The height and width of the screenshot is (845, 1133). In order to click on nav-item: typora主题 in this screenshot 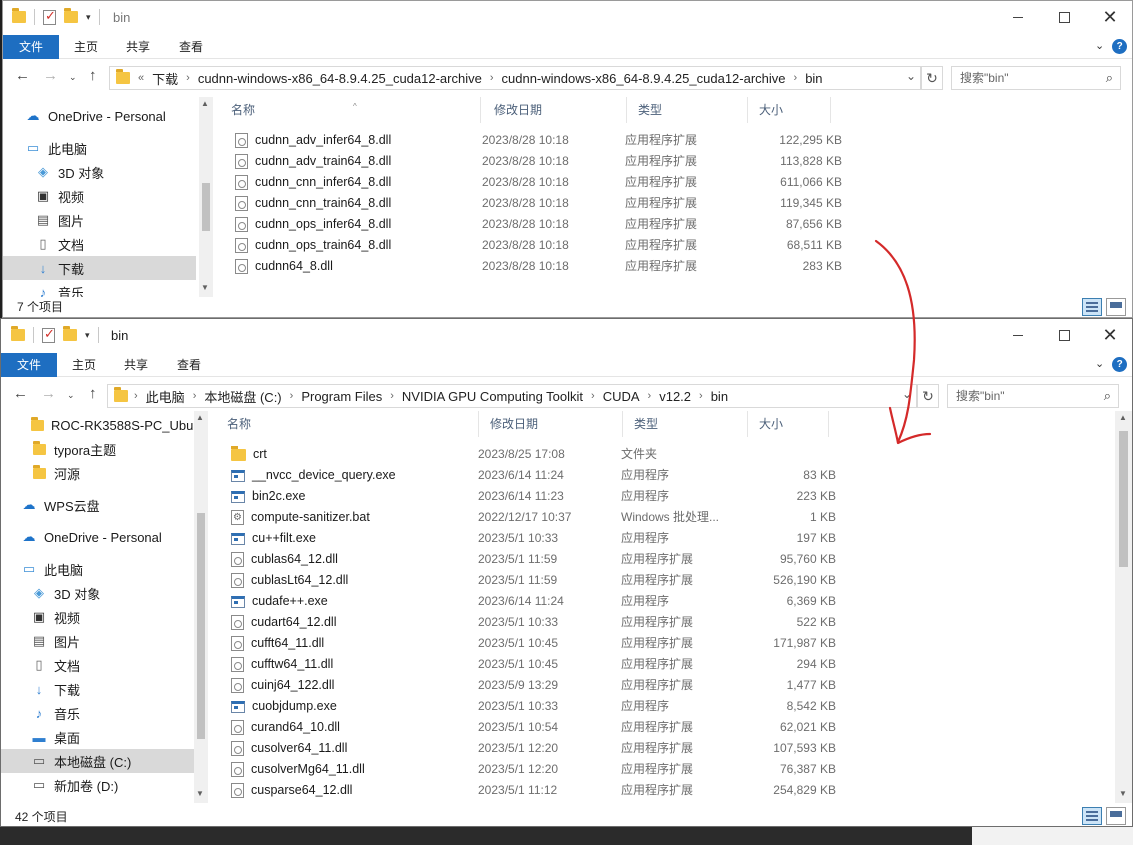, I will do `click(97, 449)`.